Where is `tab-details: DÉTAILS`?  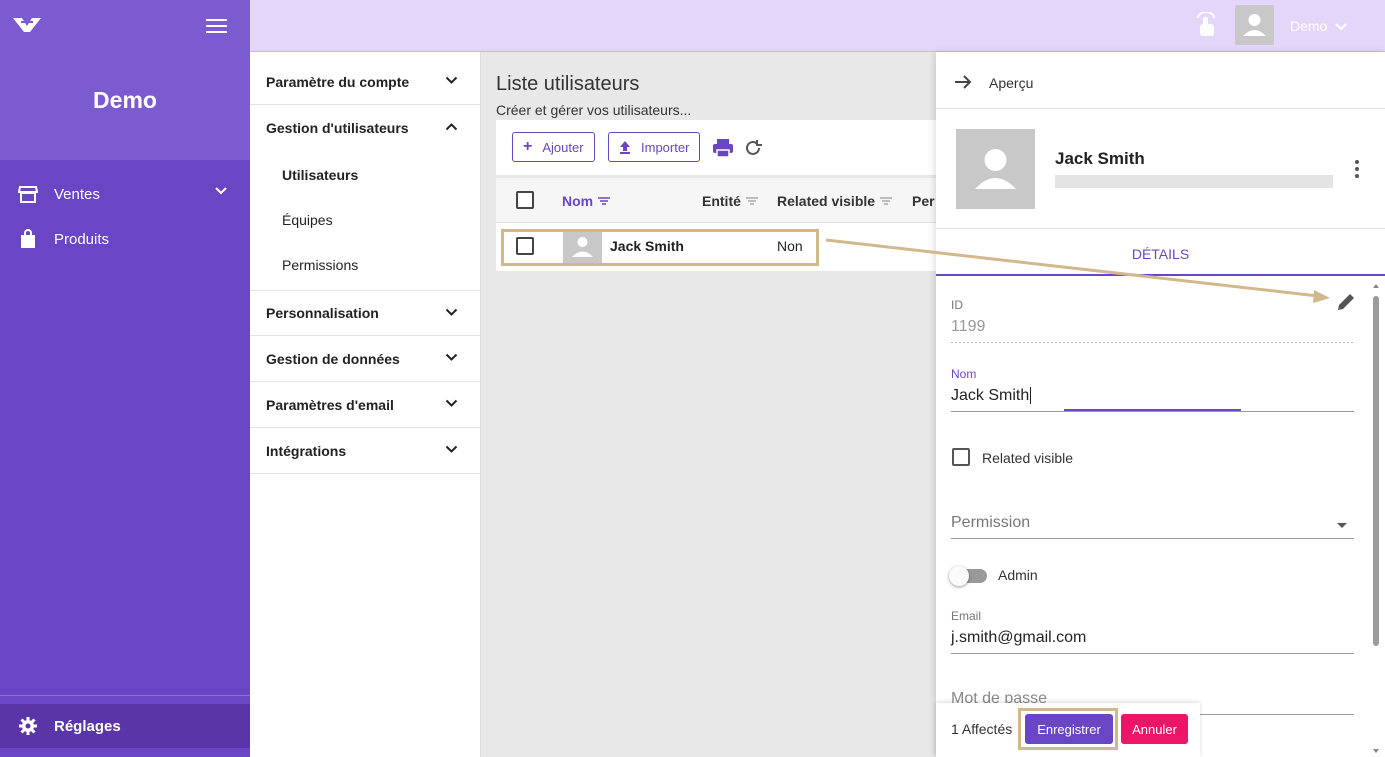
tab-details: DÉTAILS is located at coordinates (1160, 254).